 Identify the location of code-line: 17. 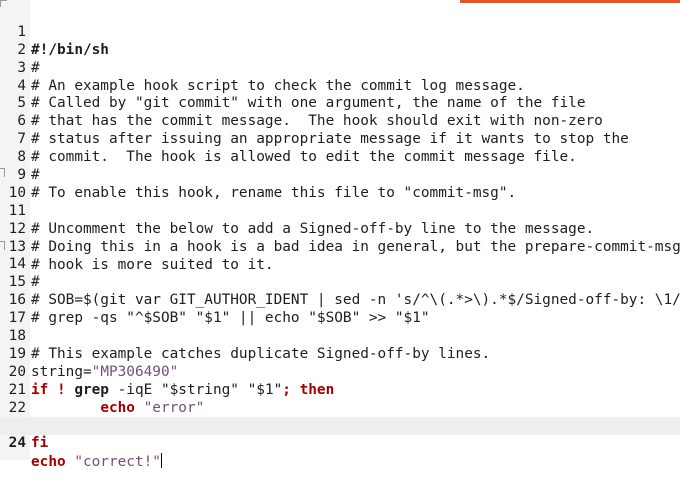
(340, 309).